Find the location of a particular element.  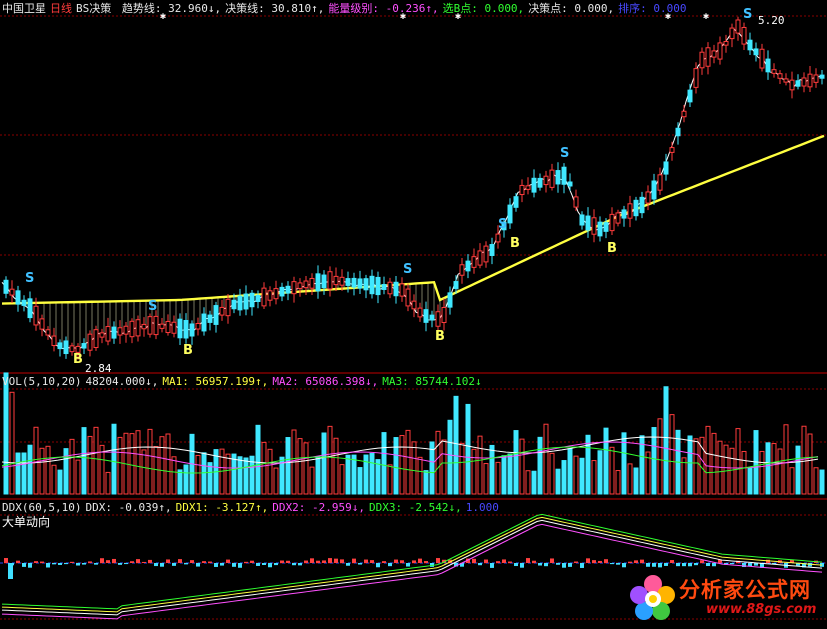

period-label: 日线 is located at coordinates (61, 8).